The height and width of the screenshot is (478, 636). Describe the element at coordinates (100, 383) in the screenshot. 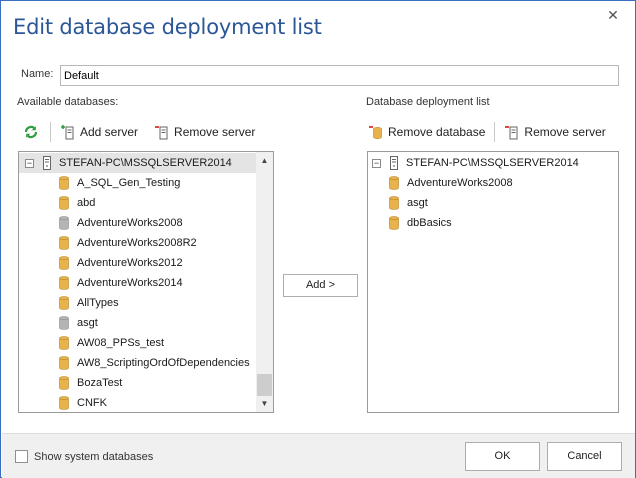

I see `database-name: BozaTest` at that location.